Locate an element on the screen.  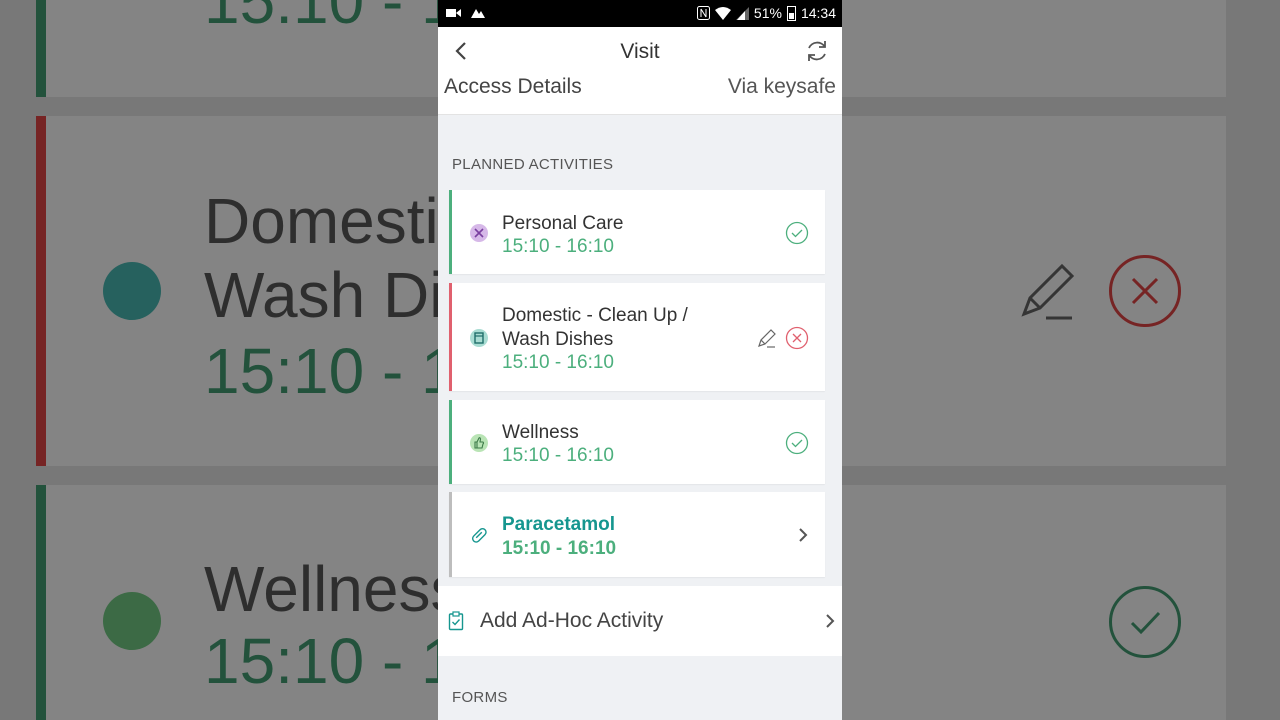
access-details-label: Access Details is located at coordinates (513, 86).